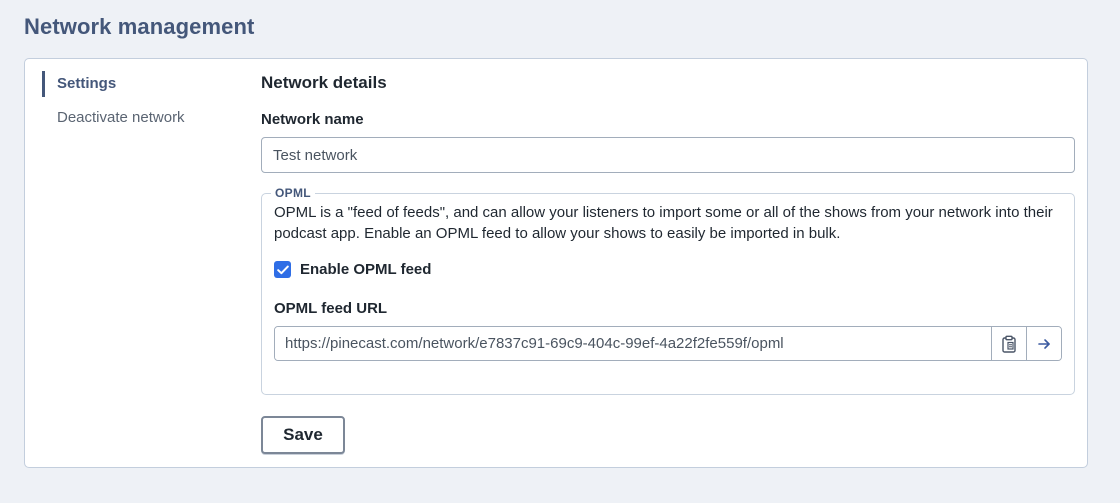 Image resolution: width=1120 pixels, height=503 pixels. I want to click on copy-url-button, so click(1008, 343).